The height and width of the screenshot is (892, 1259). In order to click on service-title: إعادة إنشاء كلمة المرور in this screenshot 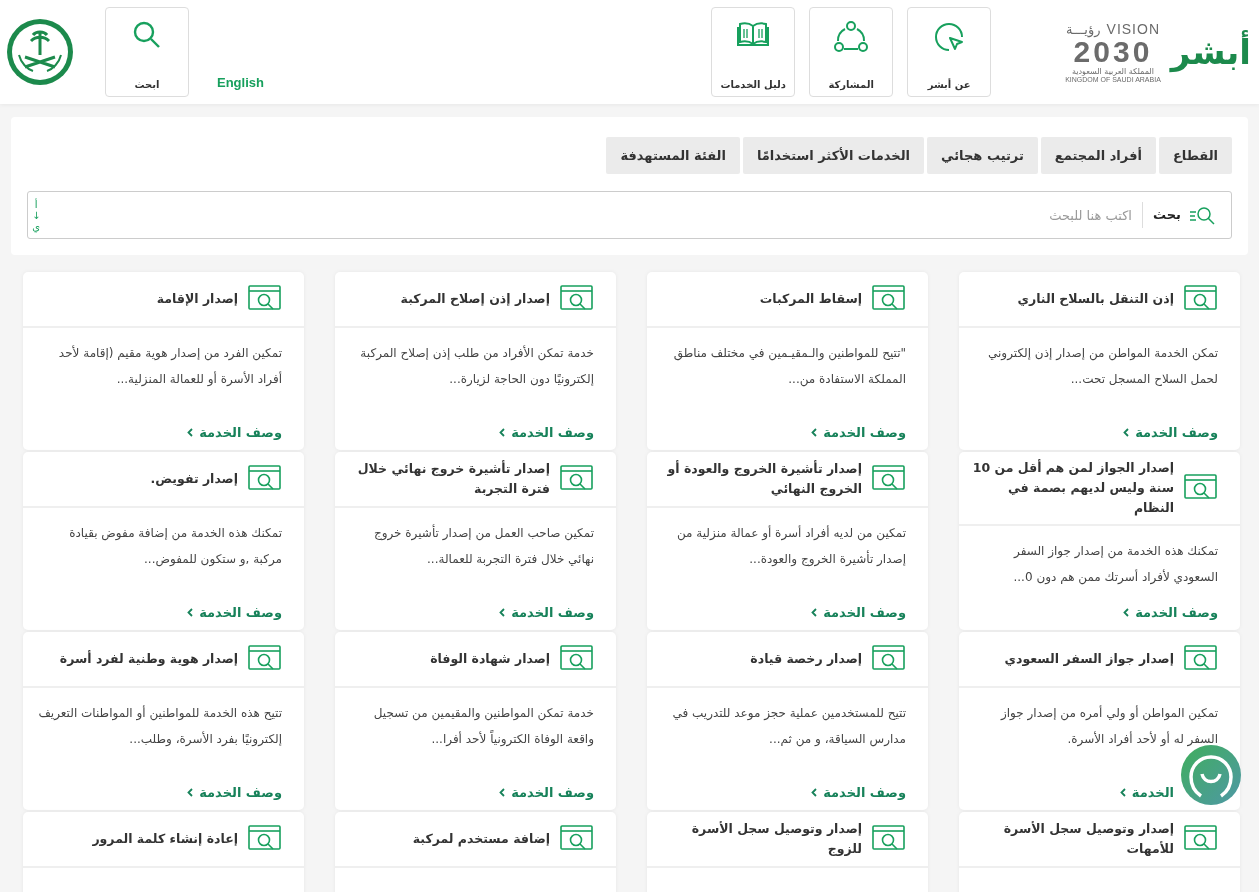, I will do `click(165, 839)`.